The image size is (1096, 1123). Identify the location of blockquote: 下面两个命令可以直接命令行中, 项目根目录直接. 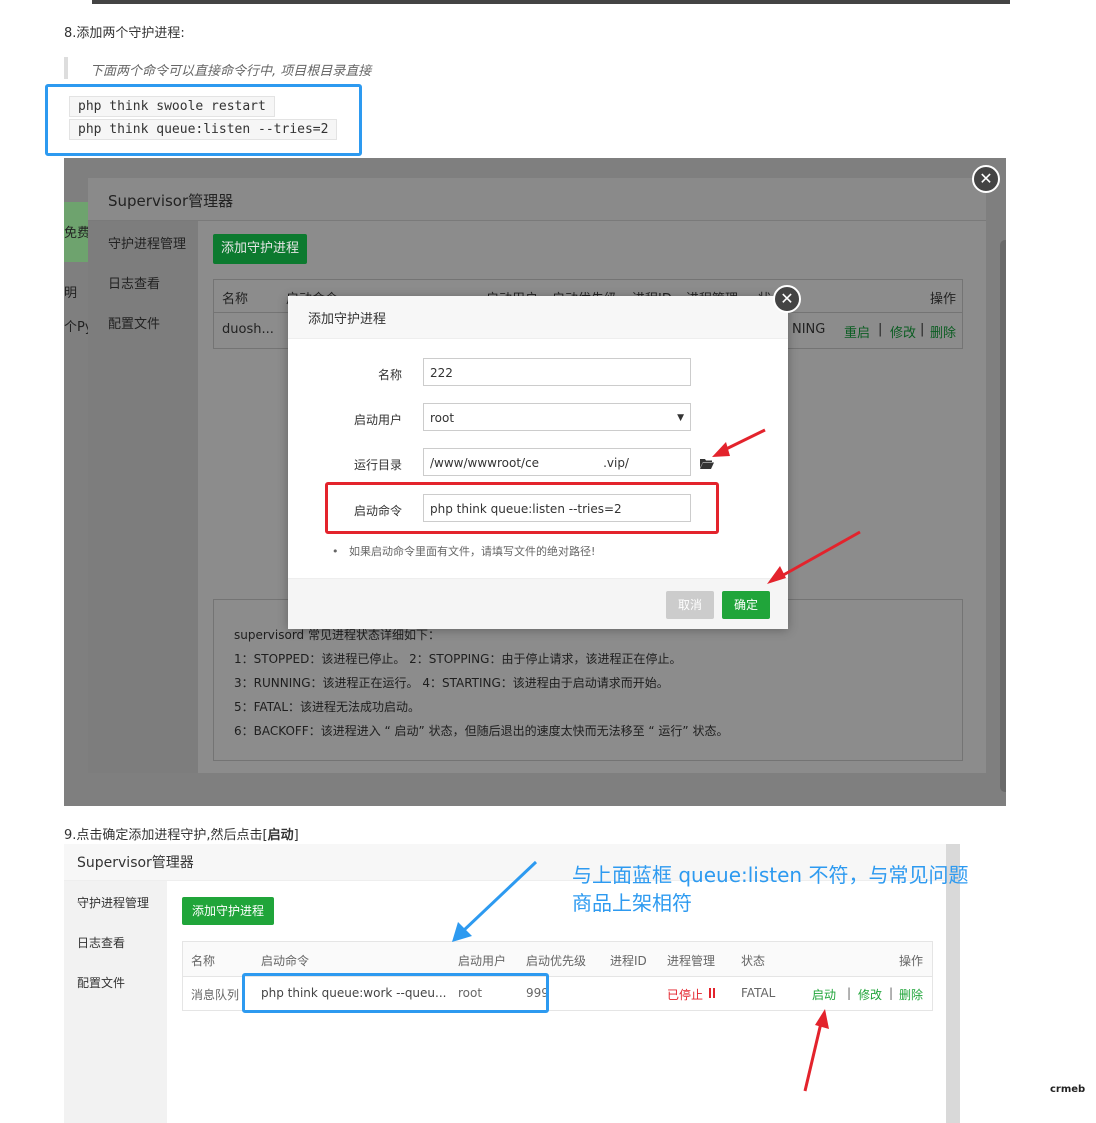
(246, 68).